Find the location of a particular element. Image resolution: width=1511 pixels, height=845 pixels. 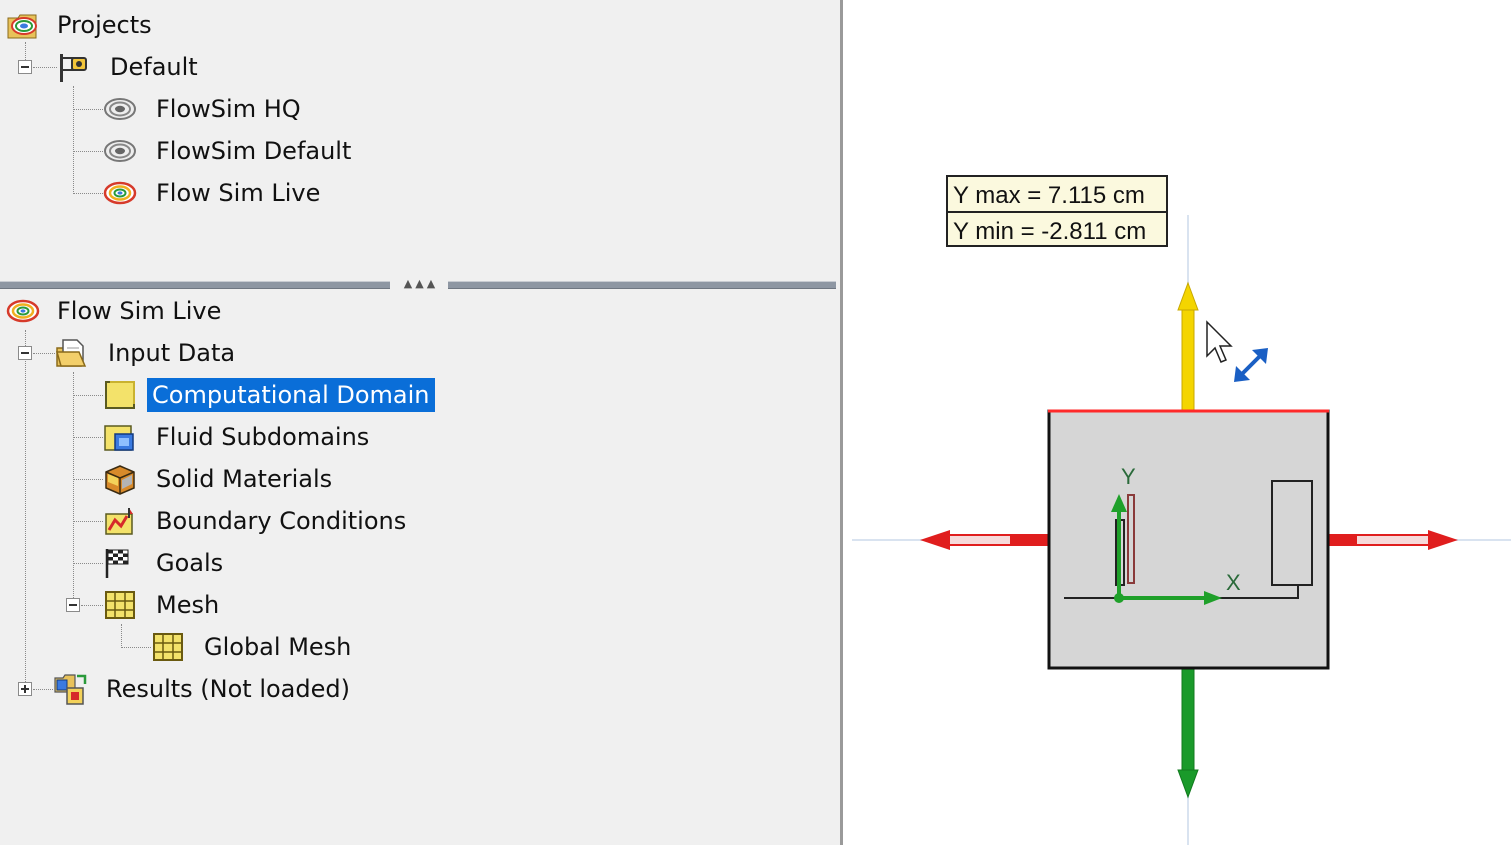

fluid-subdomains-icon is located at coordinates (119, 438).